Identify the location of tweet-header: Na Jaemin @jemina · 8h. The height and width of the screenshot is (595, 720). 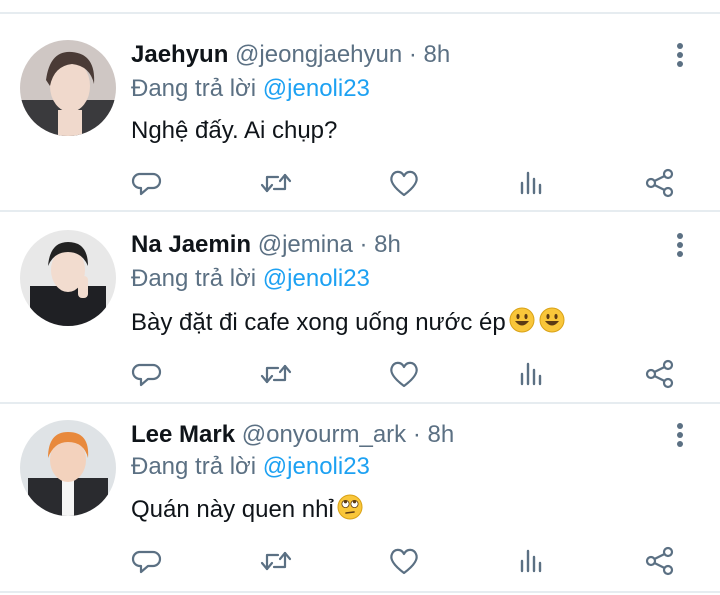
(266, 245).